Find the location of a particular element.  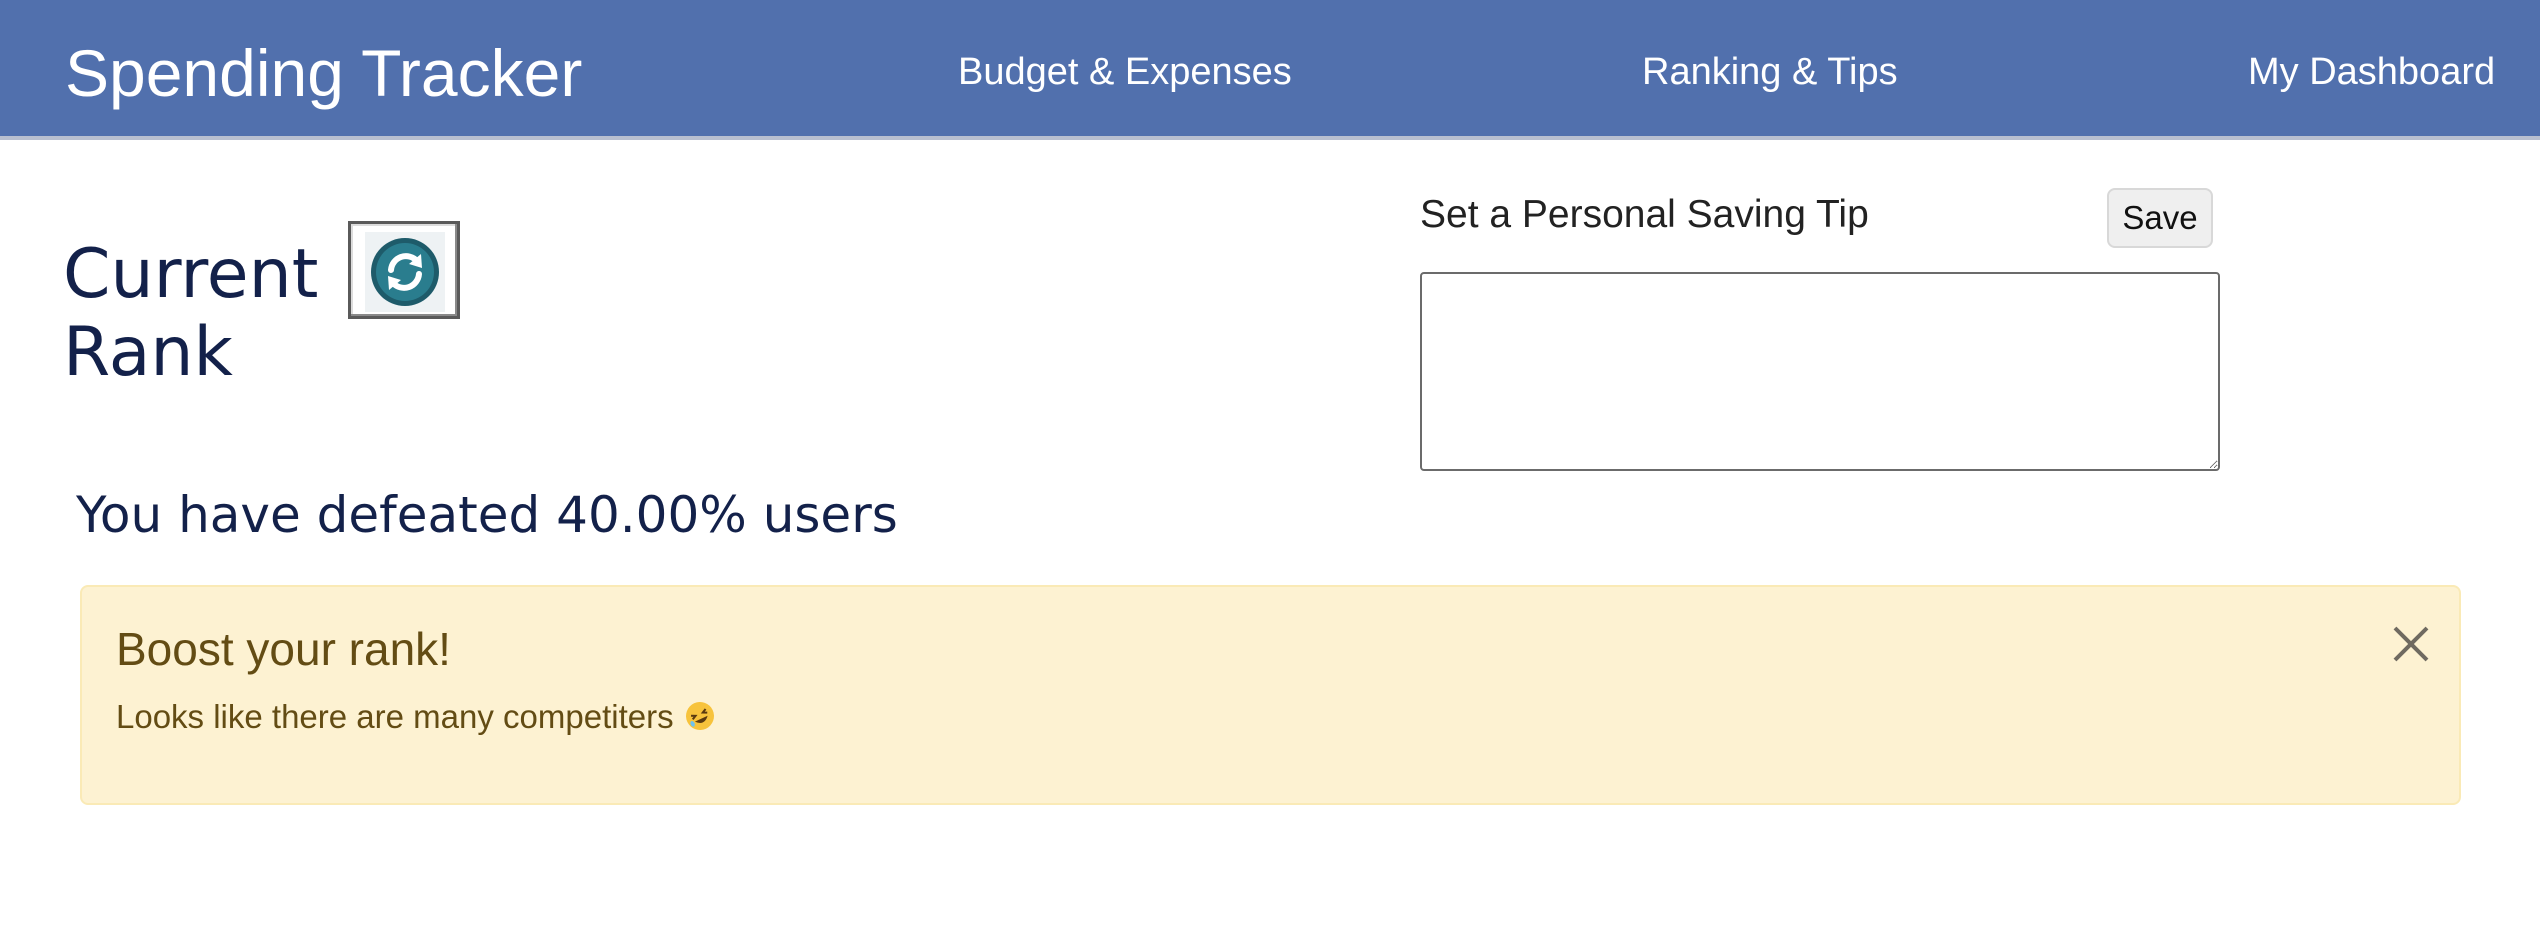

refresh-icon is located at coordinates (405, 272).